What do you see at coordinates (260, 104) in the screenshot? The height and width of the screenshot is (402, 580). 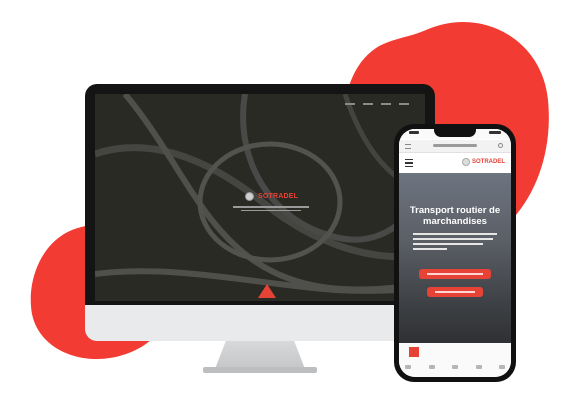 I see `desktop-nav` at bounding box center [260, 104].